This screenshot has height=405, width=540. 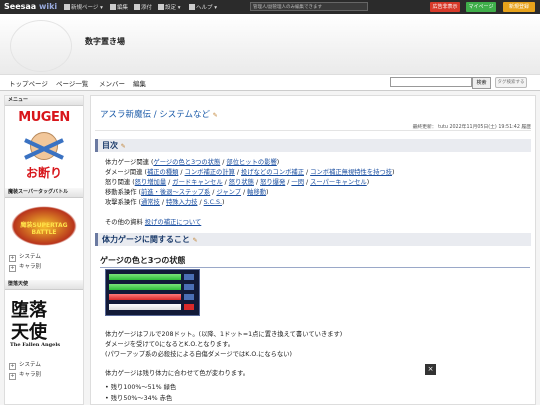 What do you see at coordinates (213, 202) in the screenshot?
I see `toc-link: S.C.S.` at bounding box center [213, 202].